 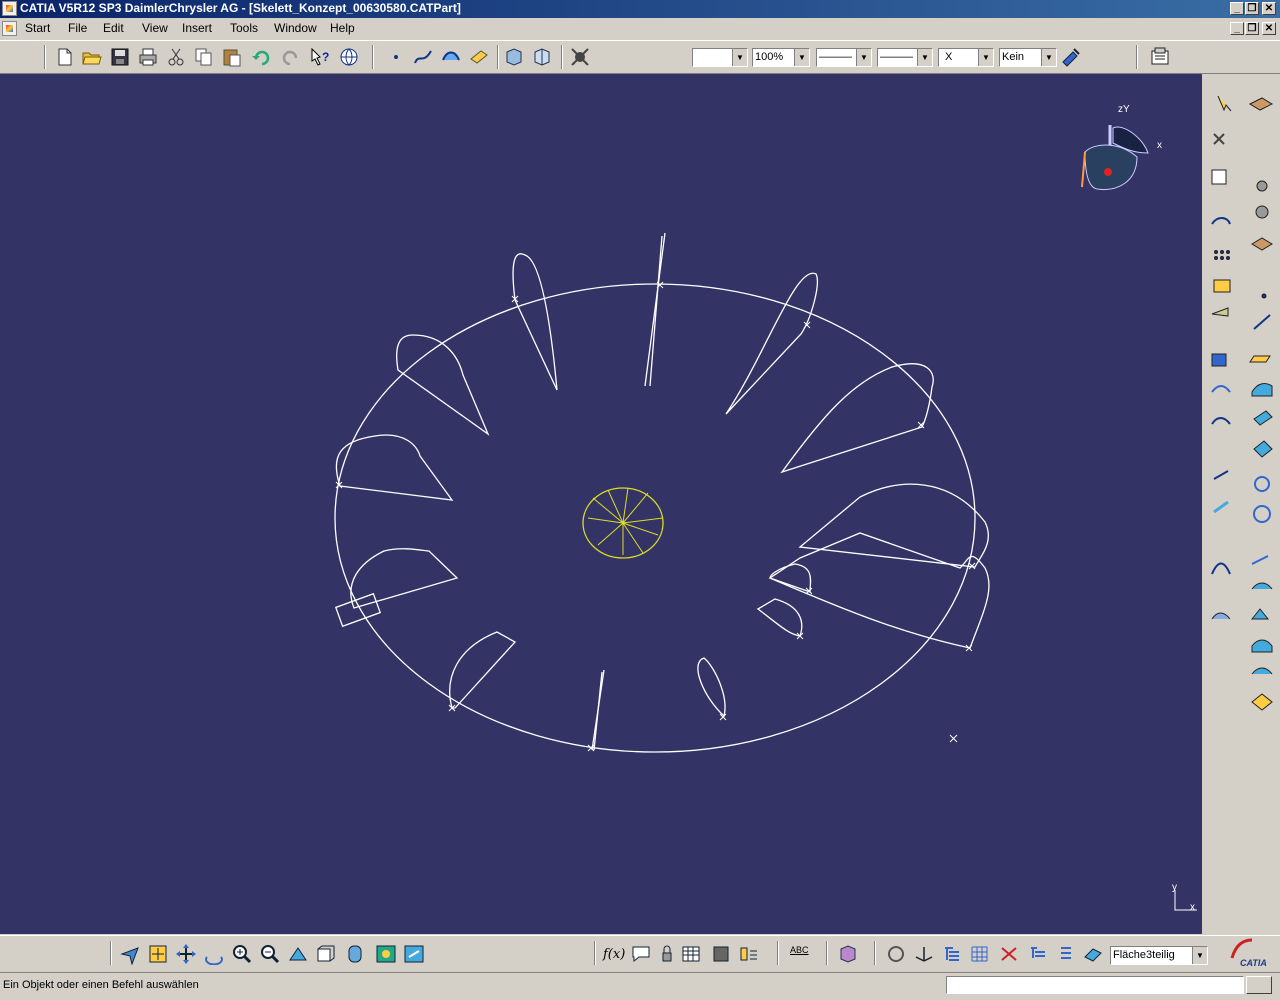 What do you see at coordinates (799, 950) in the screenshot?
I see `spell-check-button: ABC` at bounding box center [799, 950].